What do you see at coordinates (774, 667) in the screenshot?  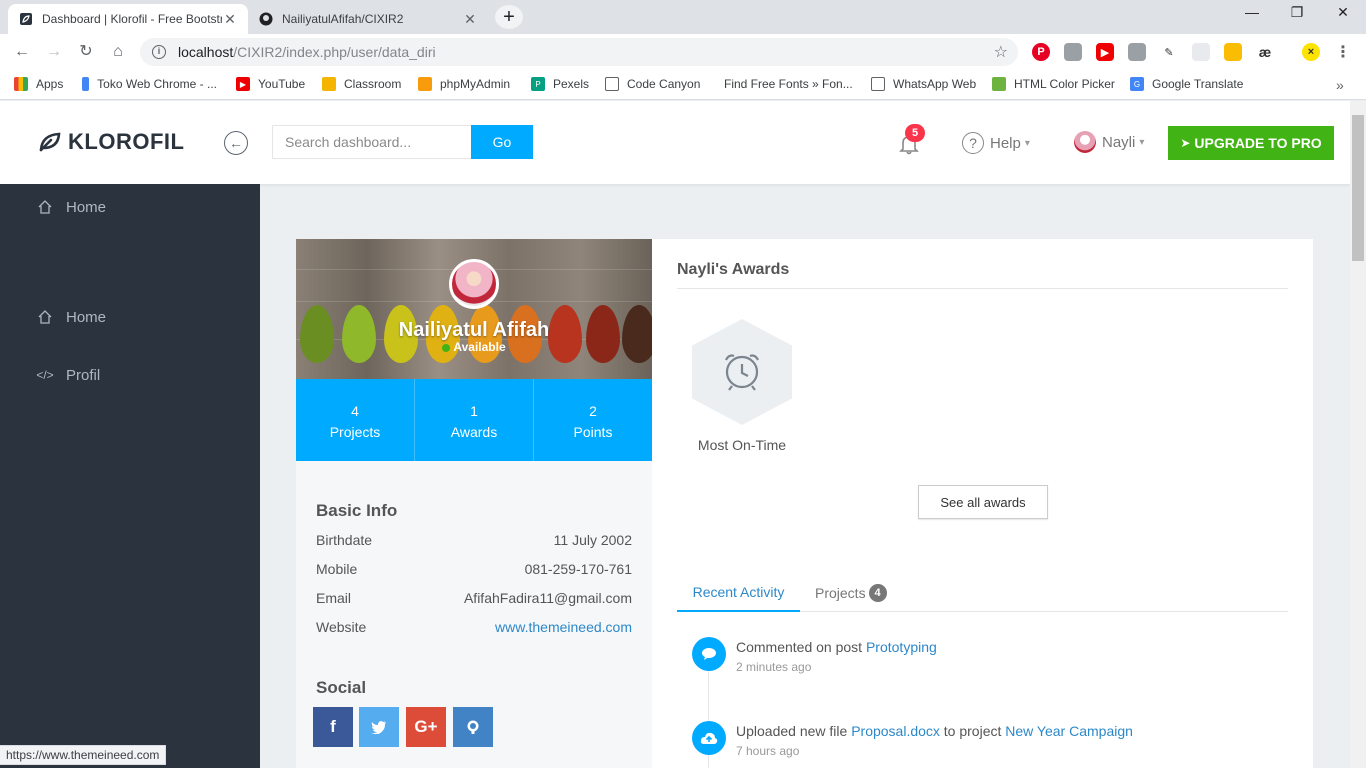 I see `activity-time: 2 minutes ago` at bounding box center [774, 667].